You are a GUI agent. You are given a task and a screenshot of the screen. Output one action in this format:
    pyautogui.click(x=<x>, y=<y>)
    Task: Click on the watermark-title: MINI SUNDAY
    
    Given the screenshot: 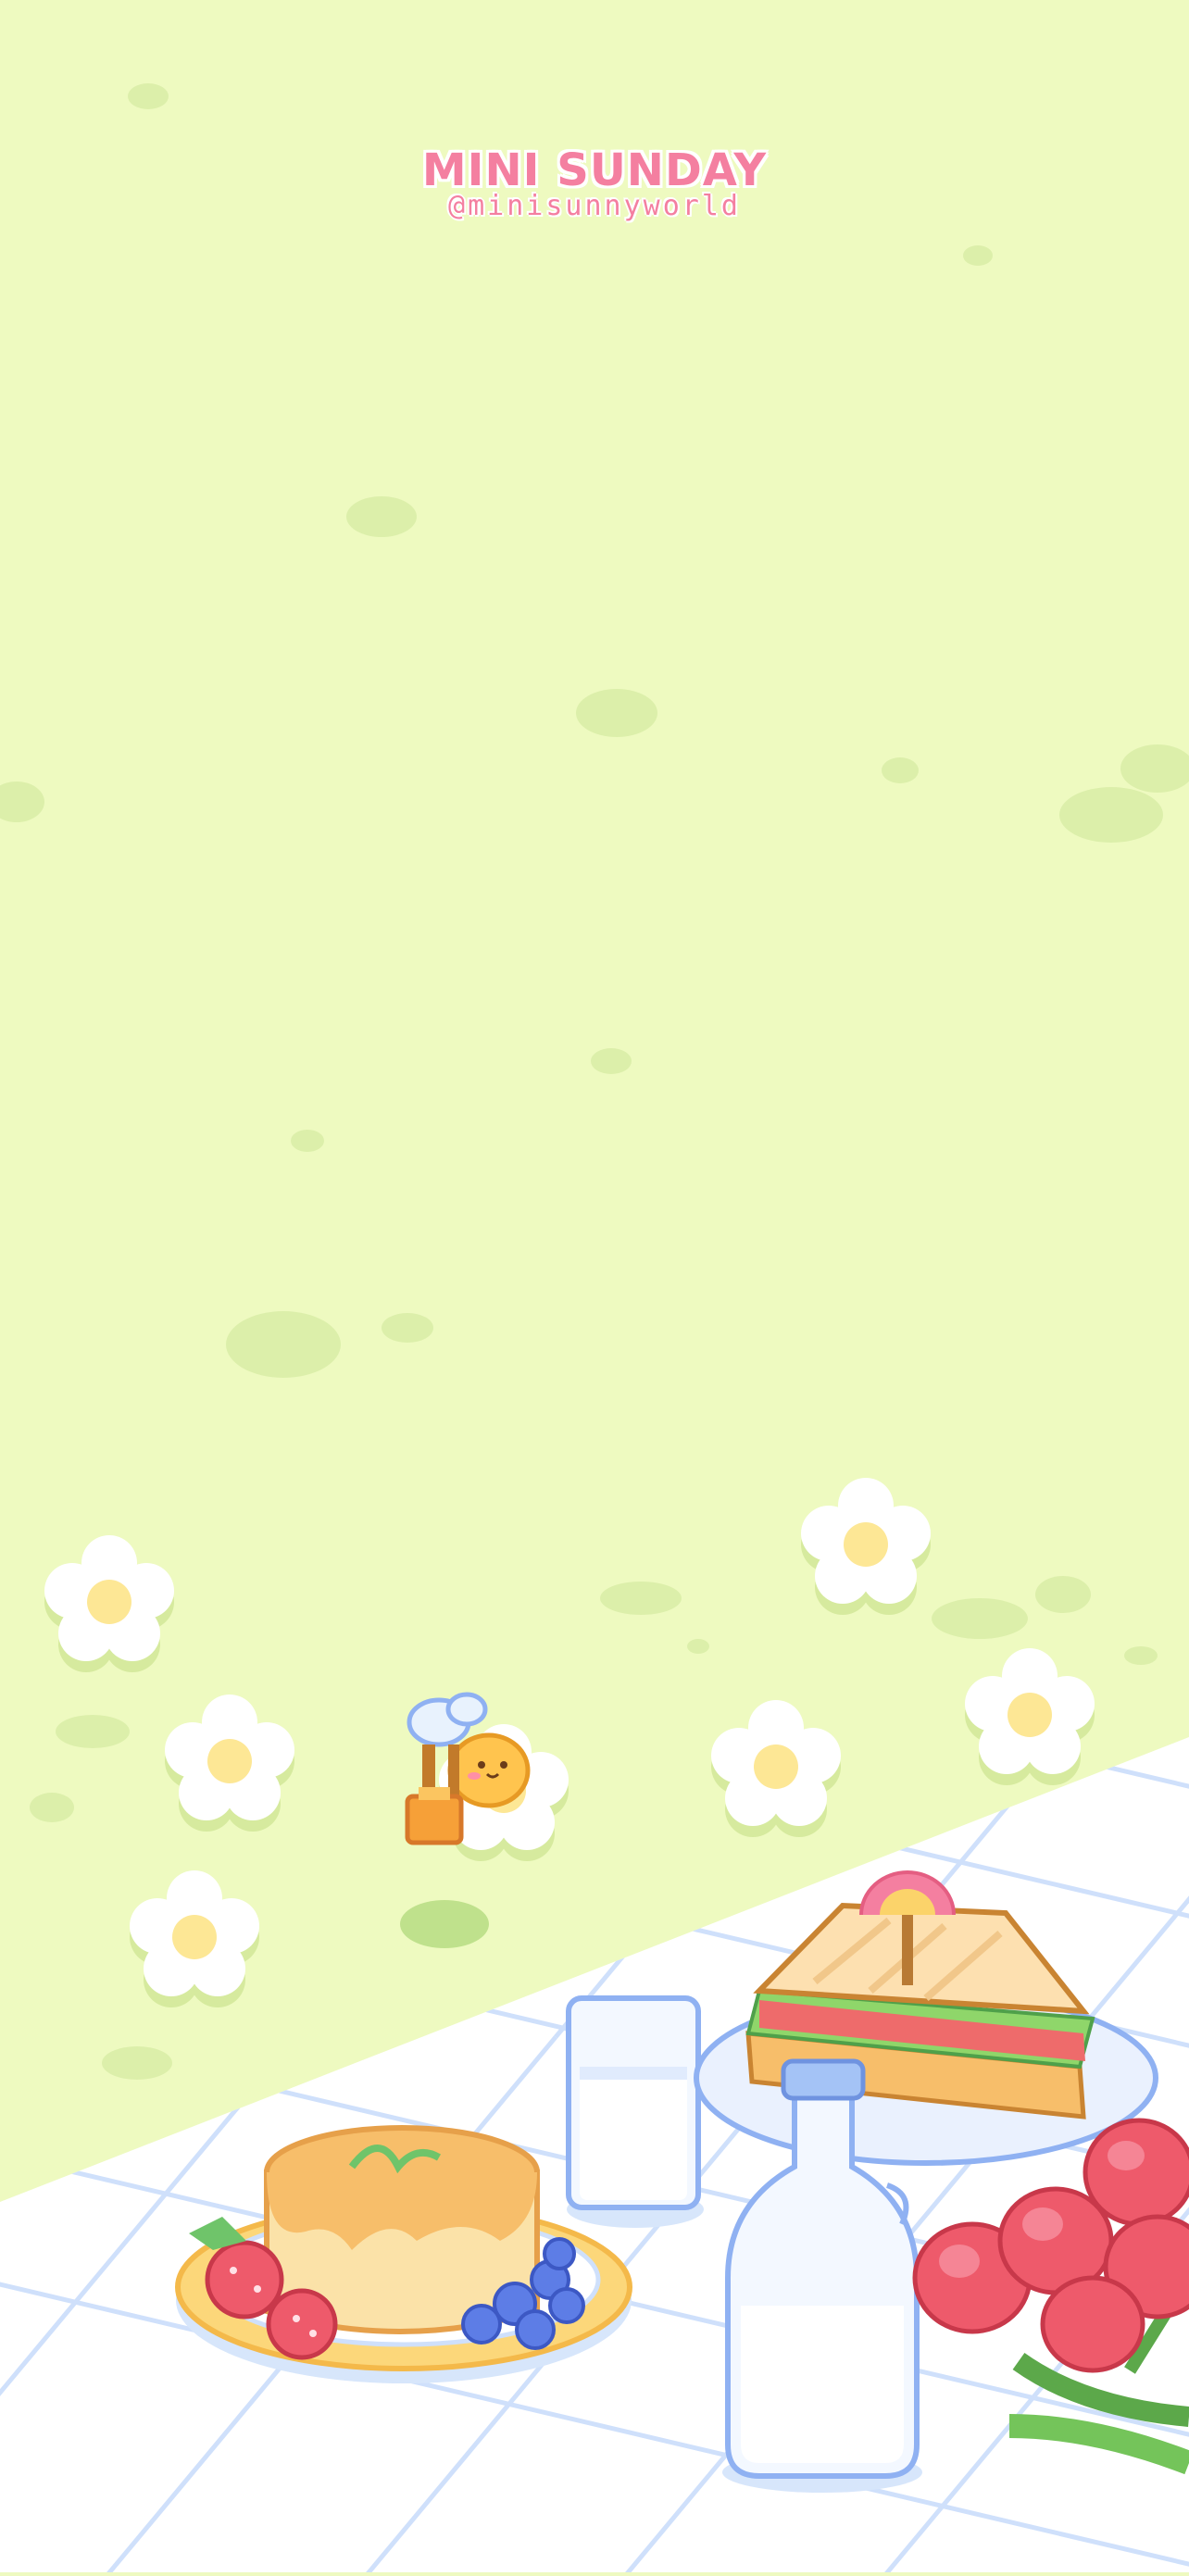 What is the action you would take?
    pyautogui.click(x=594, y=170)
    